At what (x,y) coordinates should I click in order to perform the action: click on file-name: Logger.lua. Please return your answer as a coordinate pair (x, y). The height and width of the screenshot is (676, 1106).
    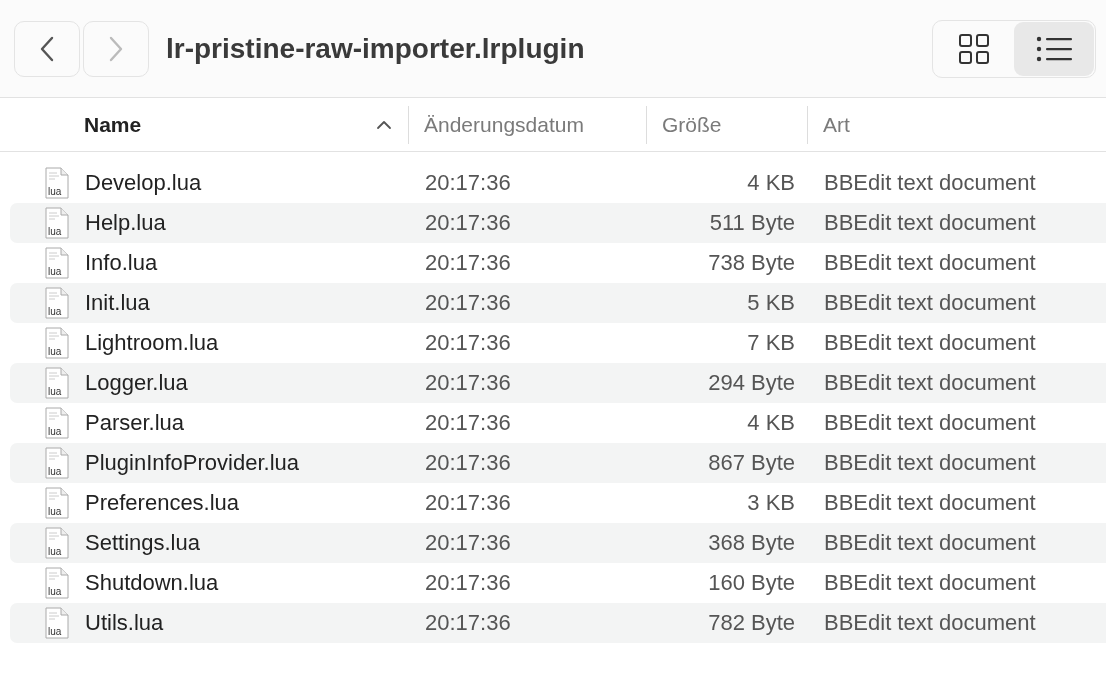
    Looking at the image, I should click on (137, 383).